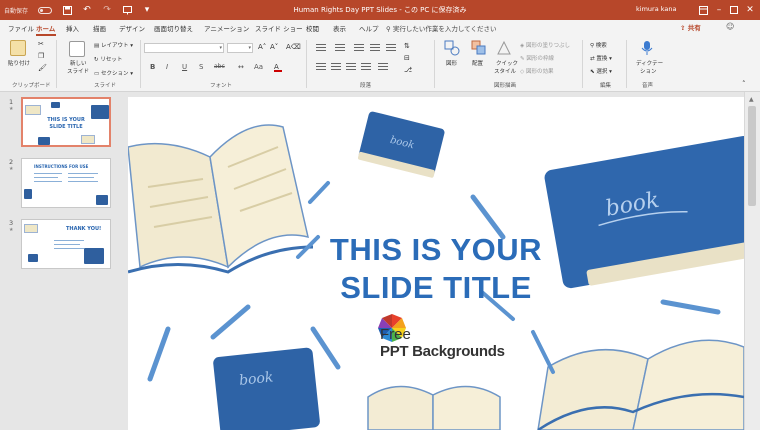 The image size is (760, 430). Describe the element at coordinates (41, 56) in the screenshot. I see `copy-icon: ❐` at that location.